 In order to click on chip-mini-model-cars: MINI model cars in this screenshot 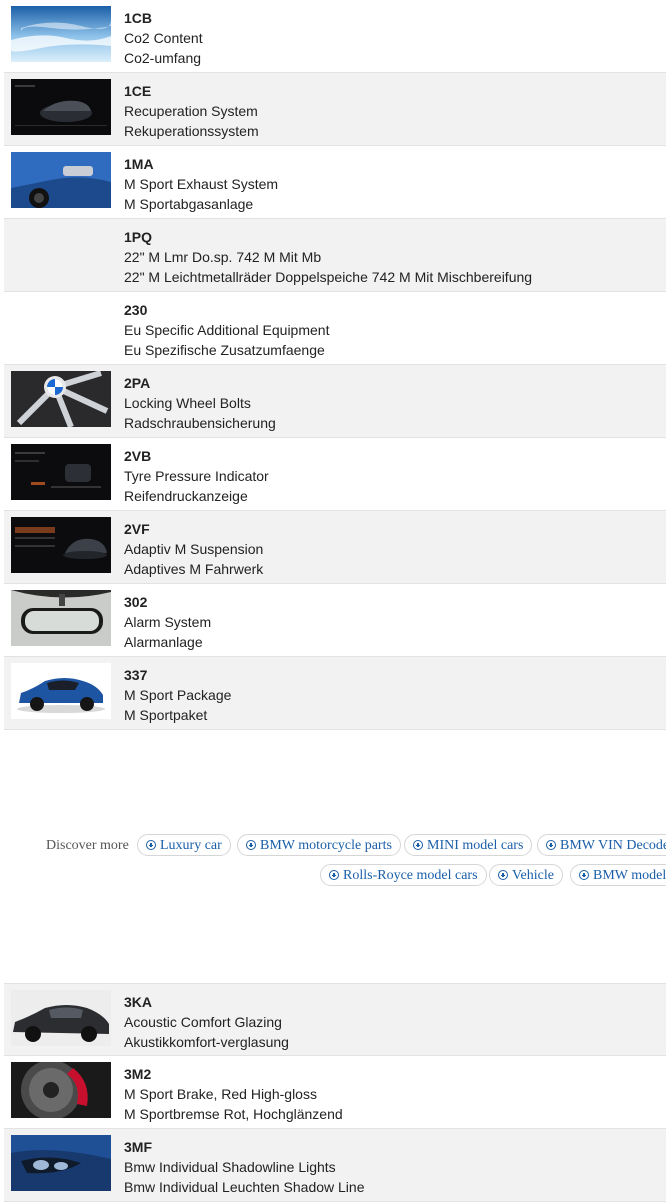, I will do `click(468, 845)`.